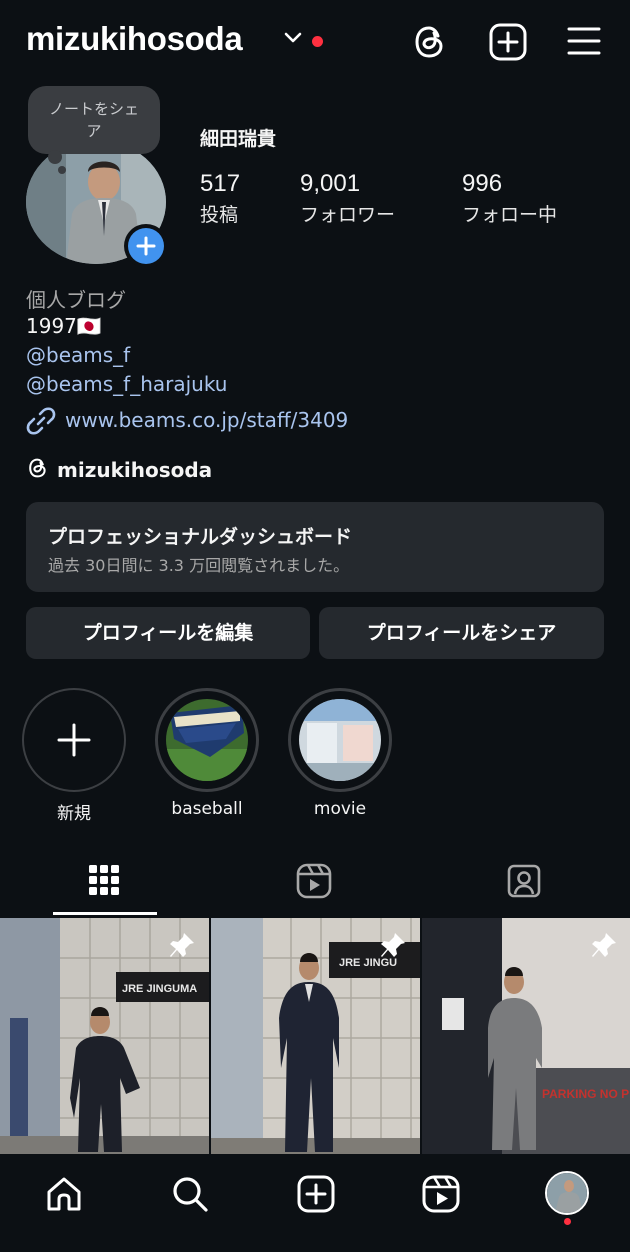  Describe the element at coordinates (509, 198) in the screenshot. I see `stat-following: 996 フォロー中` at that location.